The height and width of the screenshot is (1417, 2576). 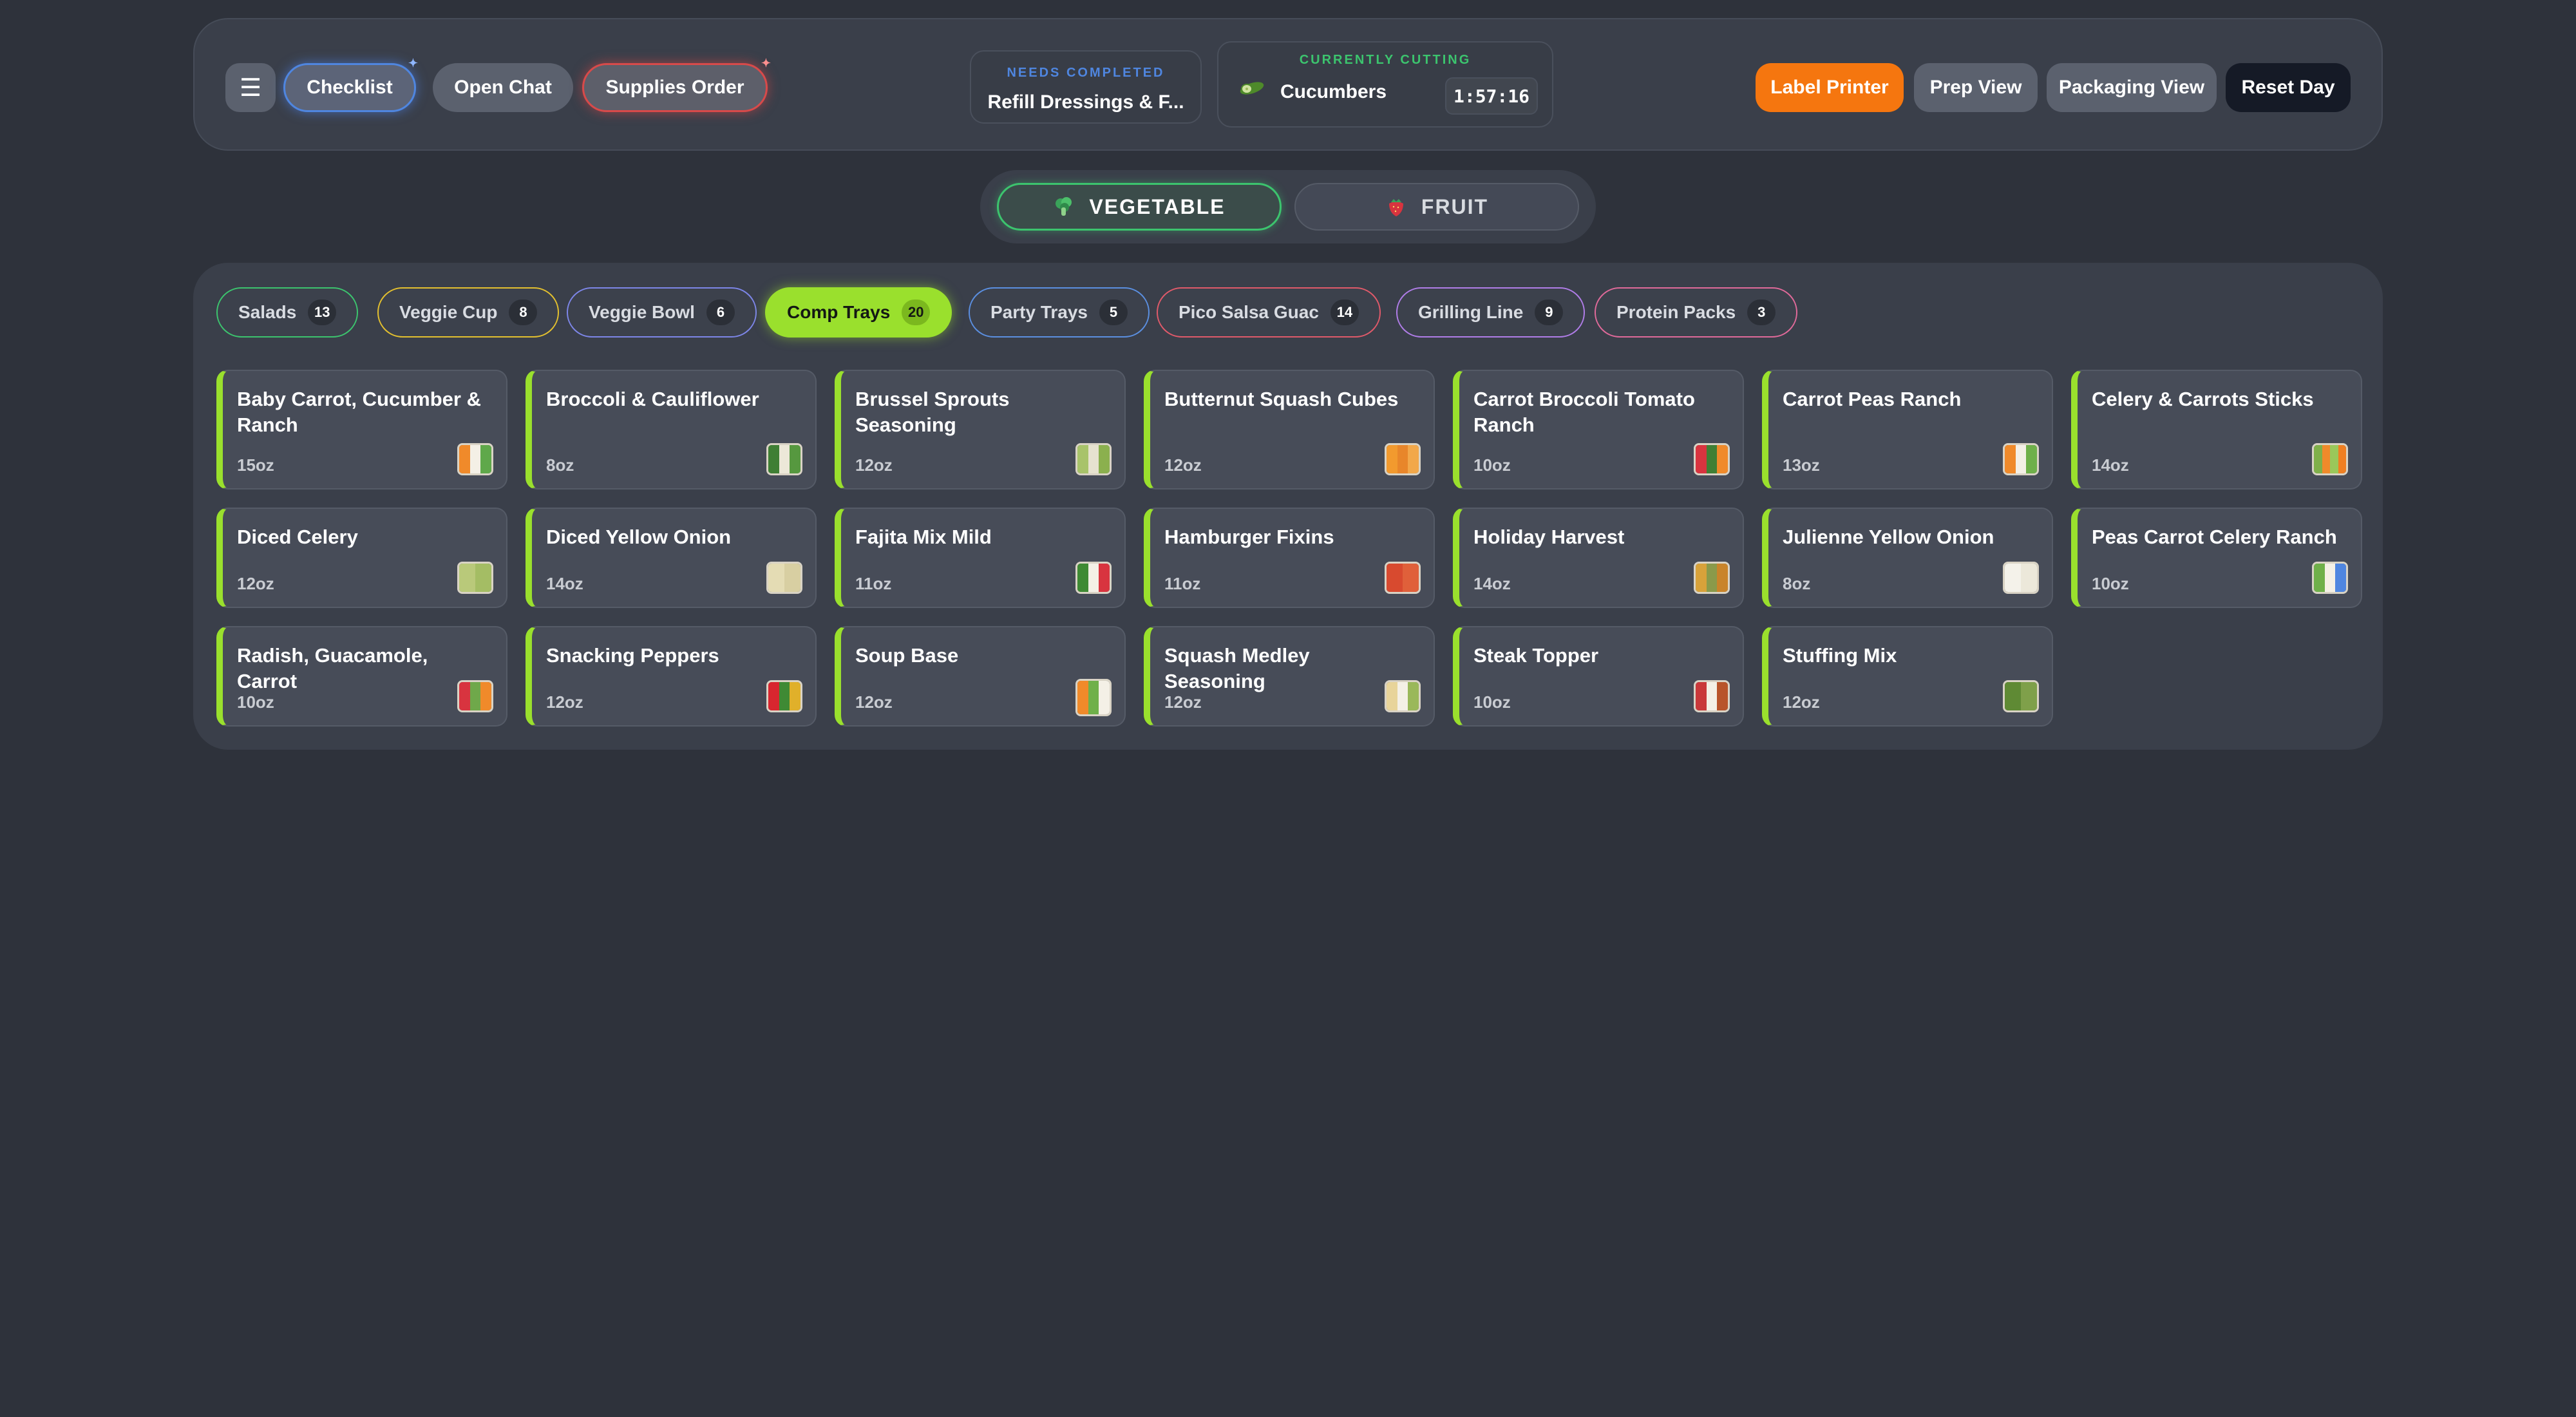 I want to click on product-card: Celery & Carrots Sticks 14oz, so click(x=2216, y=430).